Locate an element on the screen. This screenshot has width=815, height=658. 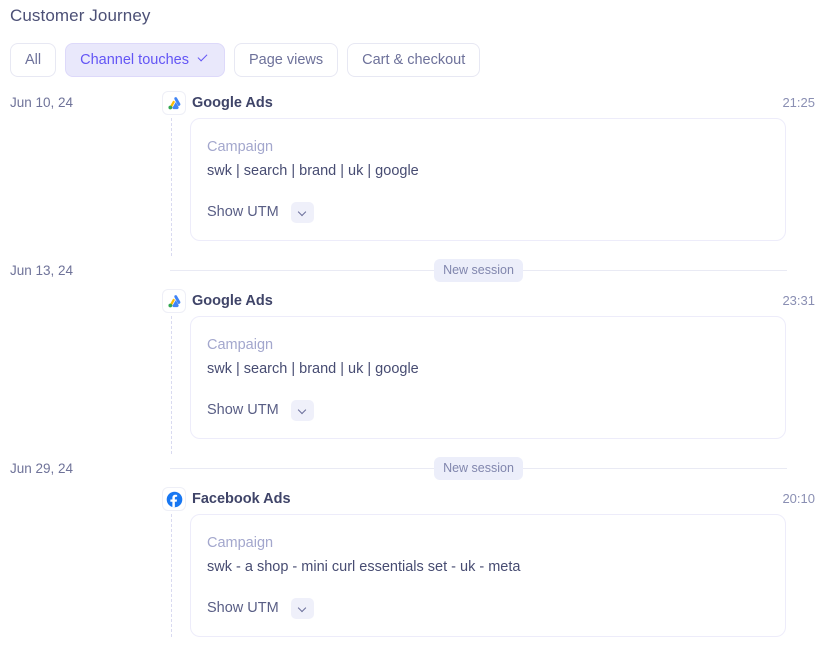
event-time: 23:31 is located at coordinates (798, 300).